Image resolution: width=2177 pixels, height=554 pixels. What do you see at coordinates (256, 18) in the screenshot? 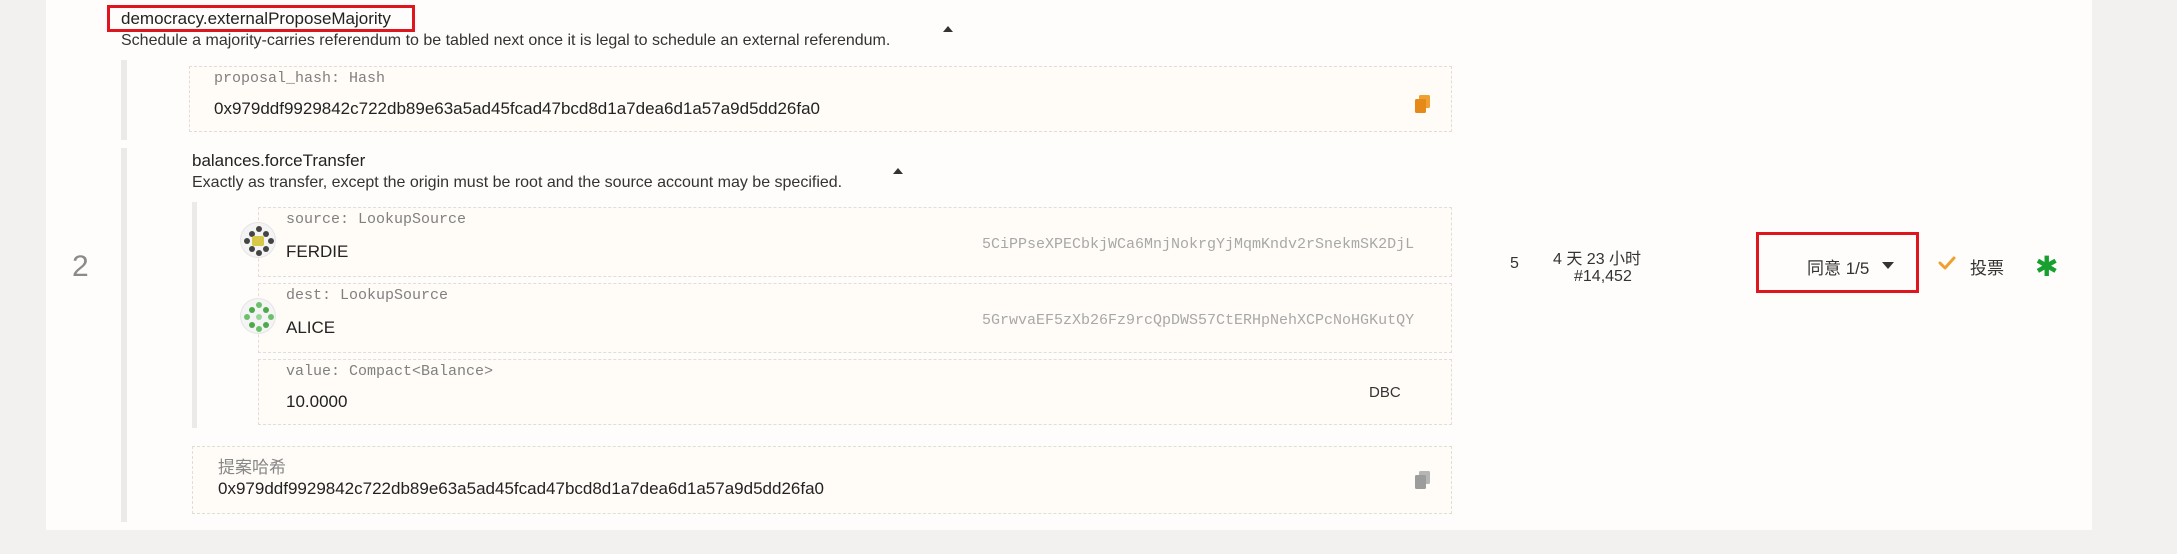
I see `call-name: democracy.externalProposeMajority` at bounding box center [256, 18].